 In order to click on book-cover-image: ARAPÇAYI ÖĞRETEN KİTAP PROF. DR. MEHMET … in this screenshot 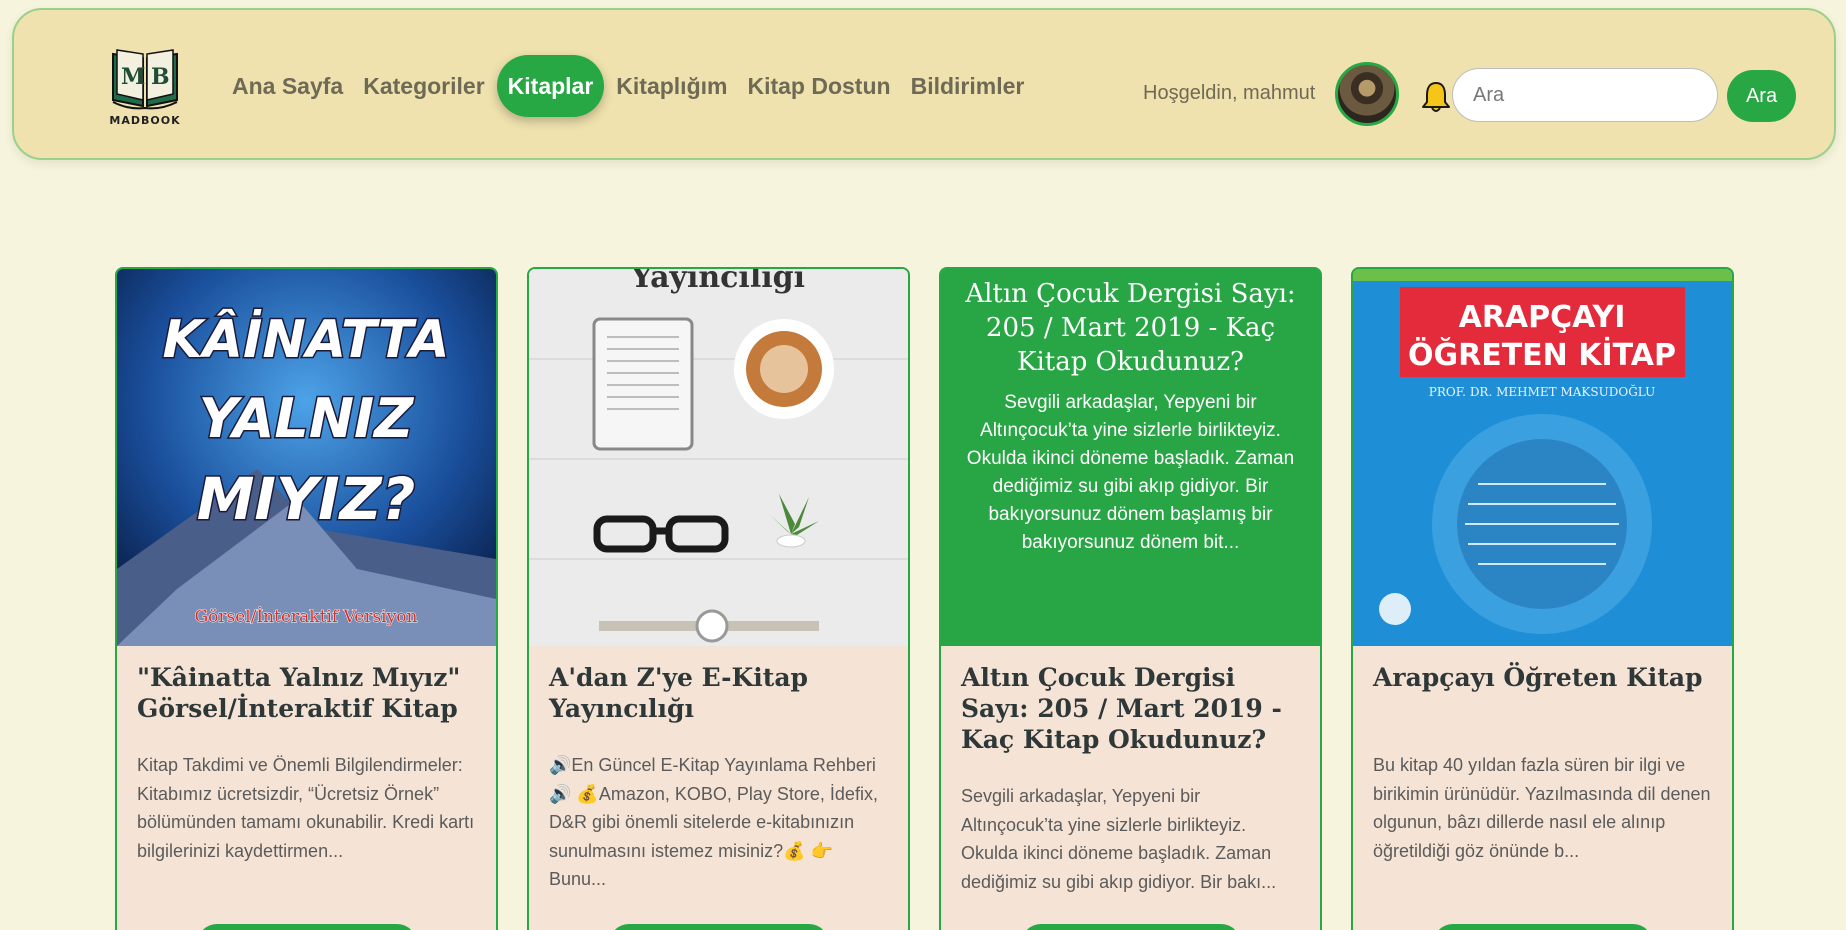, I will do `click(1542, 457)`.